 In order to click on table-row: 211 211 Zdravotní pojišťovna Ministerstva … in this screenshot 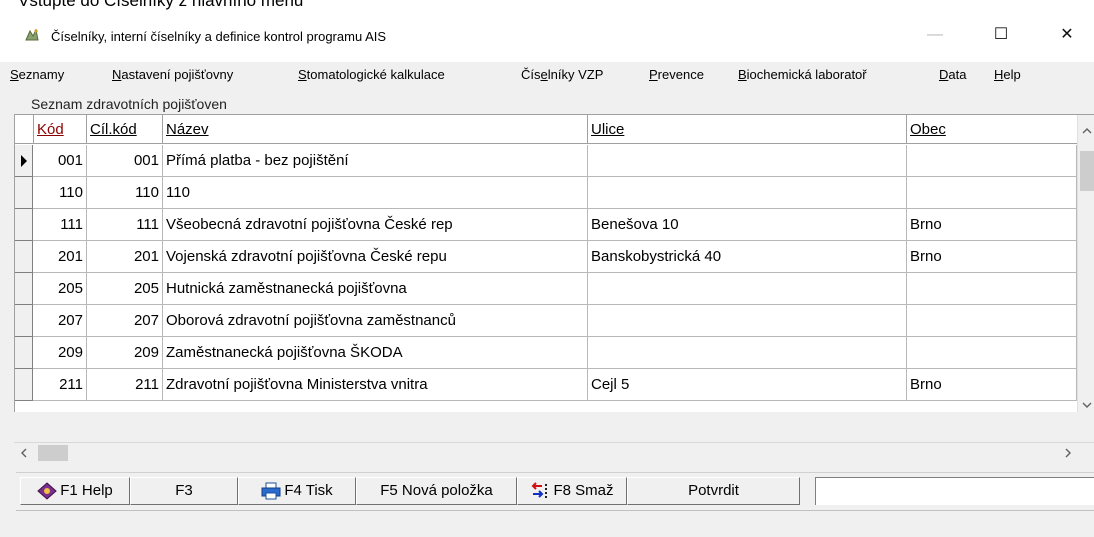, I will do `click(546, 385)`.